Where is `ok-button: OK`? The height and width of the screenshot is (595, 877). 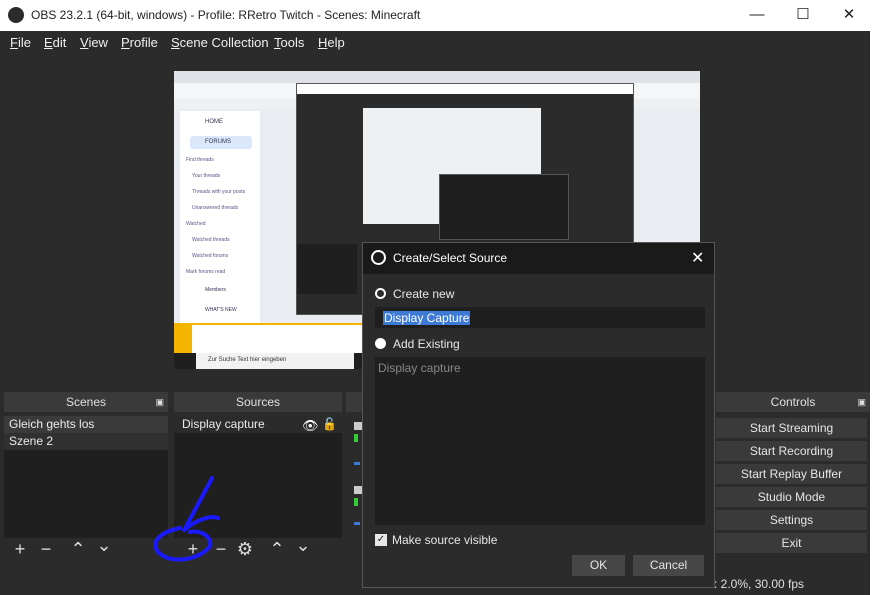 ok-button: OK is located at coordinates (598, 565).